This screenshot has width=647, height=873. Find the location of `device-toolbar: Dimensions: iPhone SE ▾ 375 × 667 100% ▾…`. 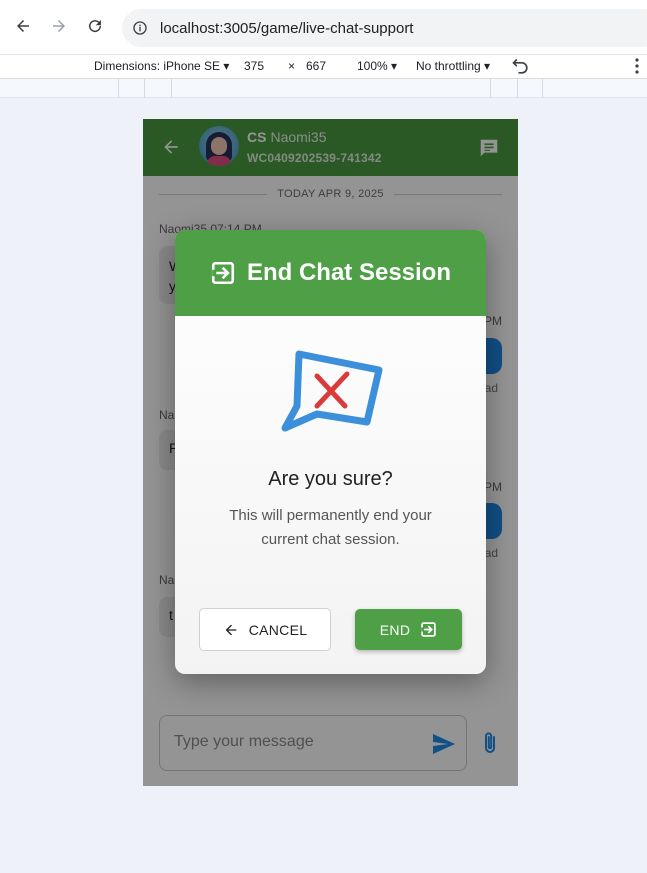

device-toolbar: Dimensions: iPhone SE ▾ 375 × 667 100% ▾… is located at coordinates (323, 67).